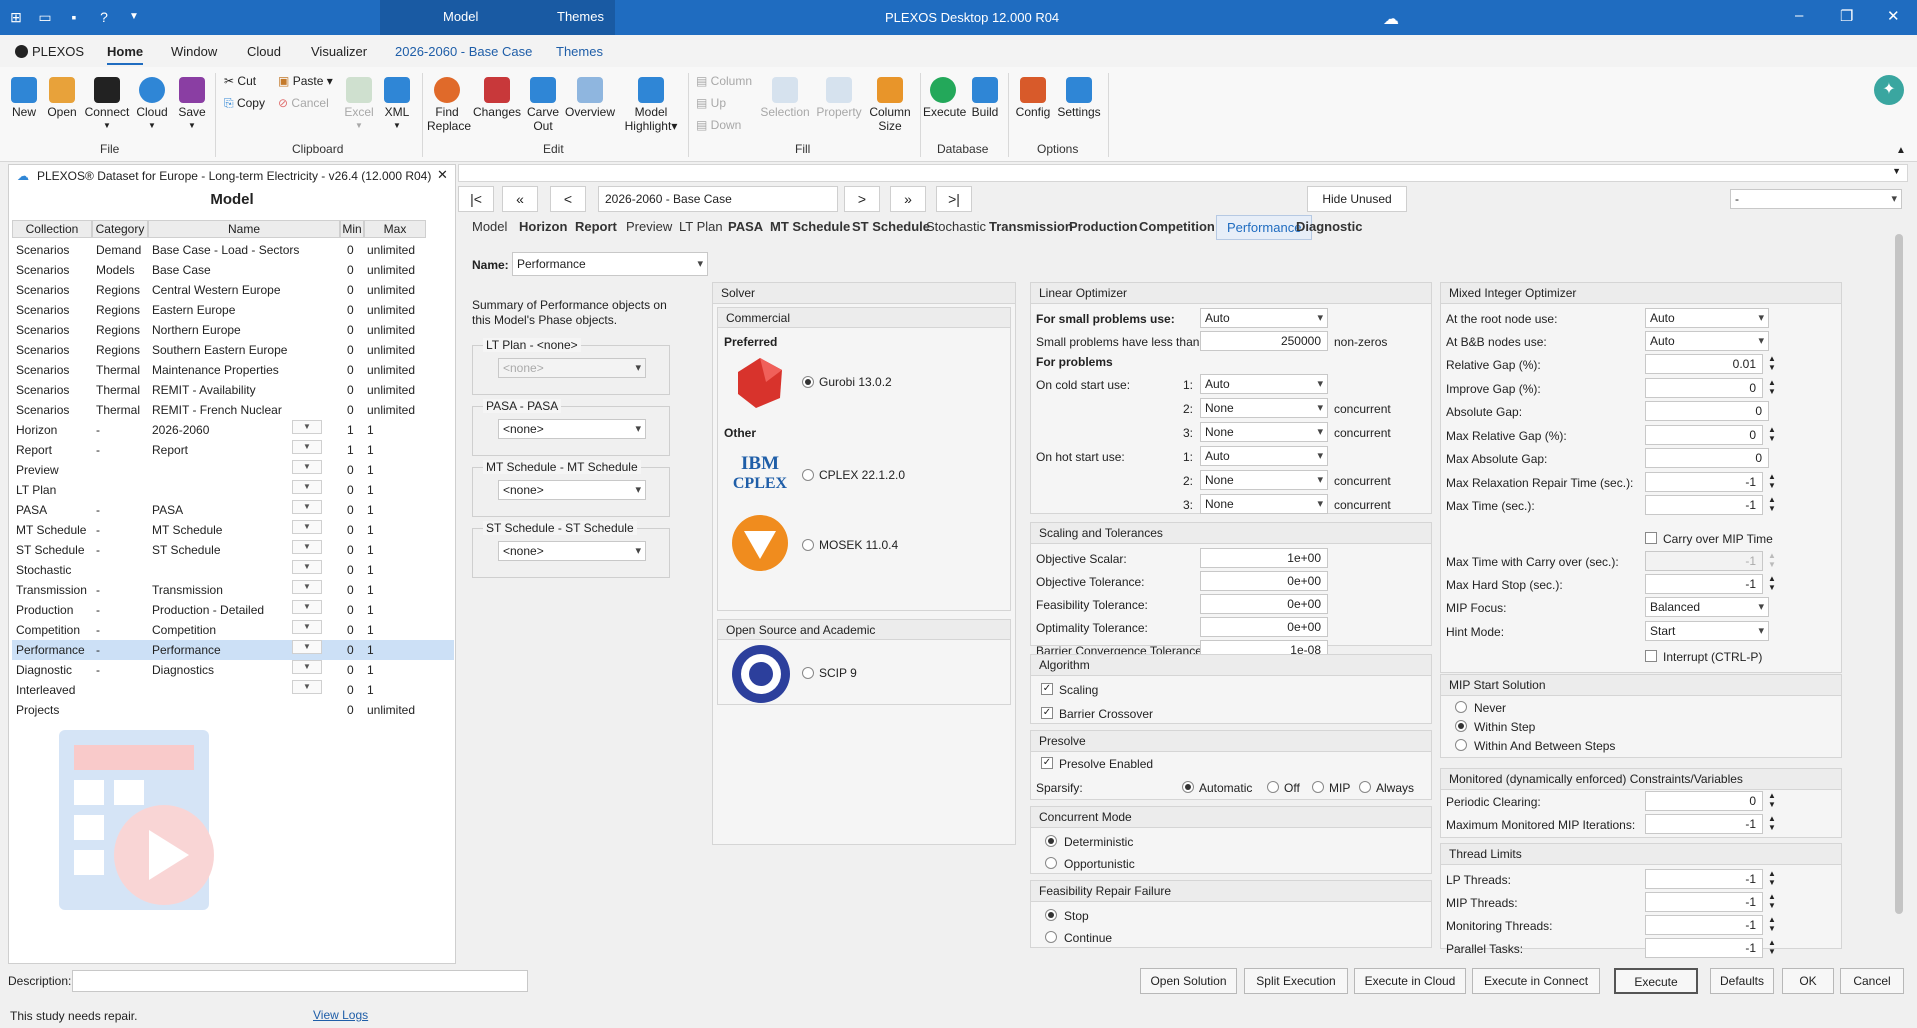 The width and height of the screenshot is (1917, 1028). What do you see at coordinates (808, 673) in the screenshot?
I see `scip-radio` at bounding box center [808, 673].